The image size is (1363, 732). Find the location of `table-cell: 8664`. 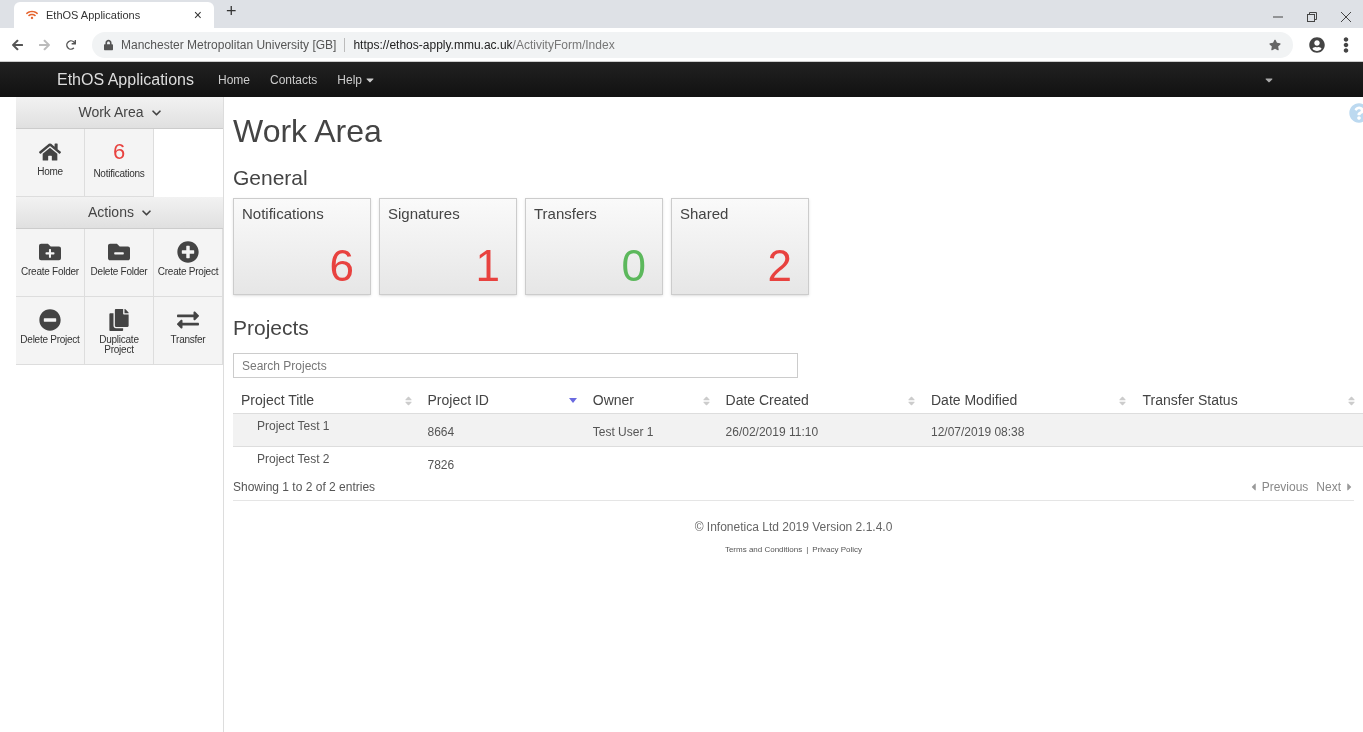

table-cell: 8664 is located at coordinates (441, 432).